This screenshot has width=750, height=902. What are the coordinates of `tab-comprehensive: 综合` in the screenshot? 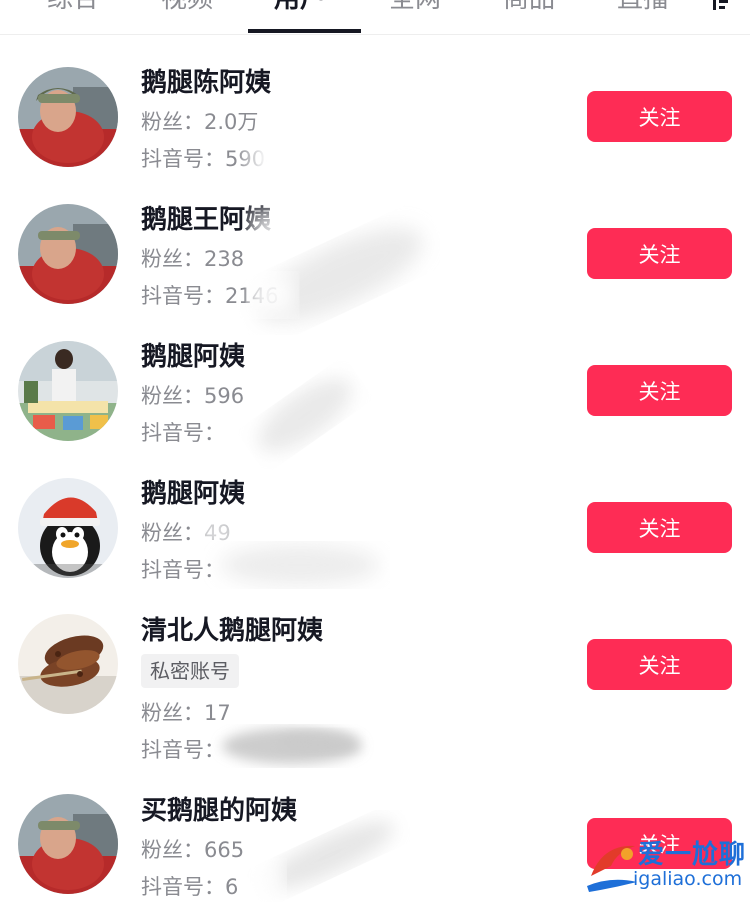 It's located at (73, 8).